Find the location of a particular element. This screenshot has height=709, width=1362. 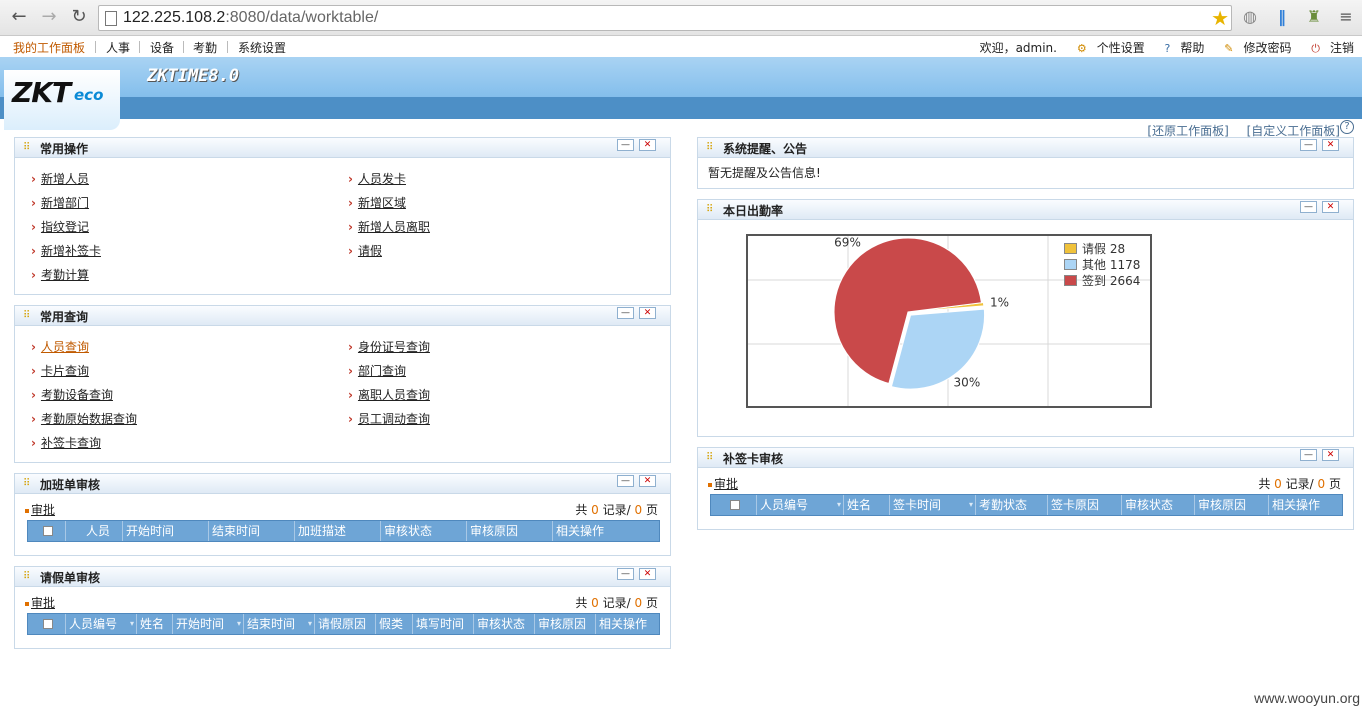

link-fingerprint: › 指纹登记 is located at coordinates (60, 226).